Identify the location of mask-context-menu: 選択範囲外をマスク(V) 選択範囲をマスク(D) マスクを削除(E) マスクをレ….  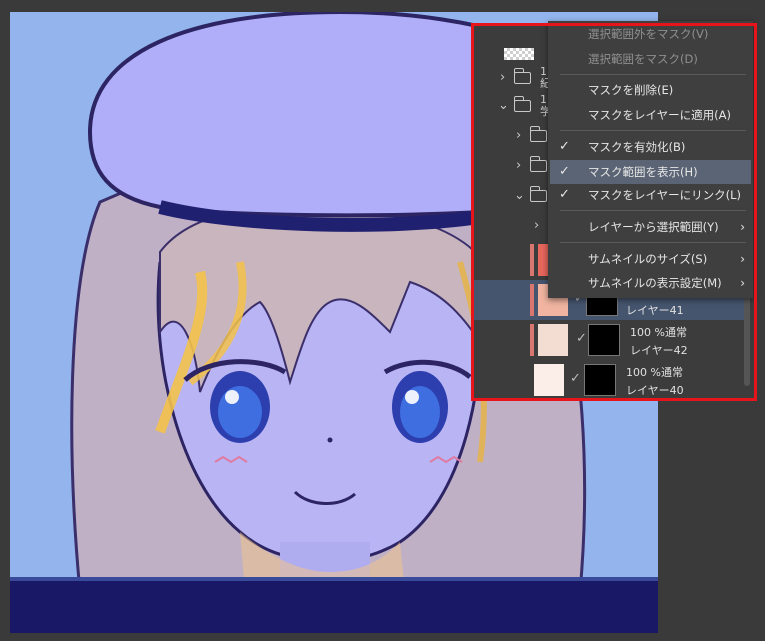
(650, 159).